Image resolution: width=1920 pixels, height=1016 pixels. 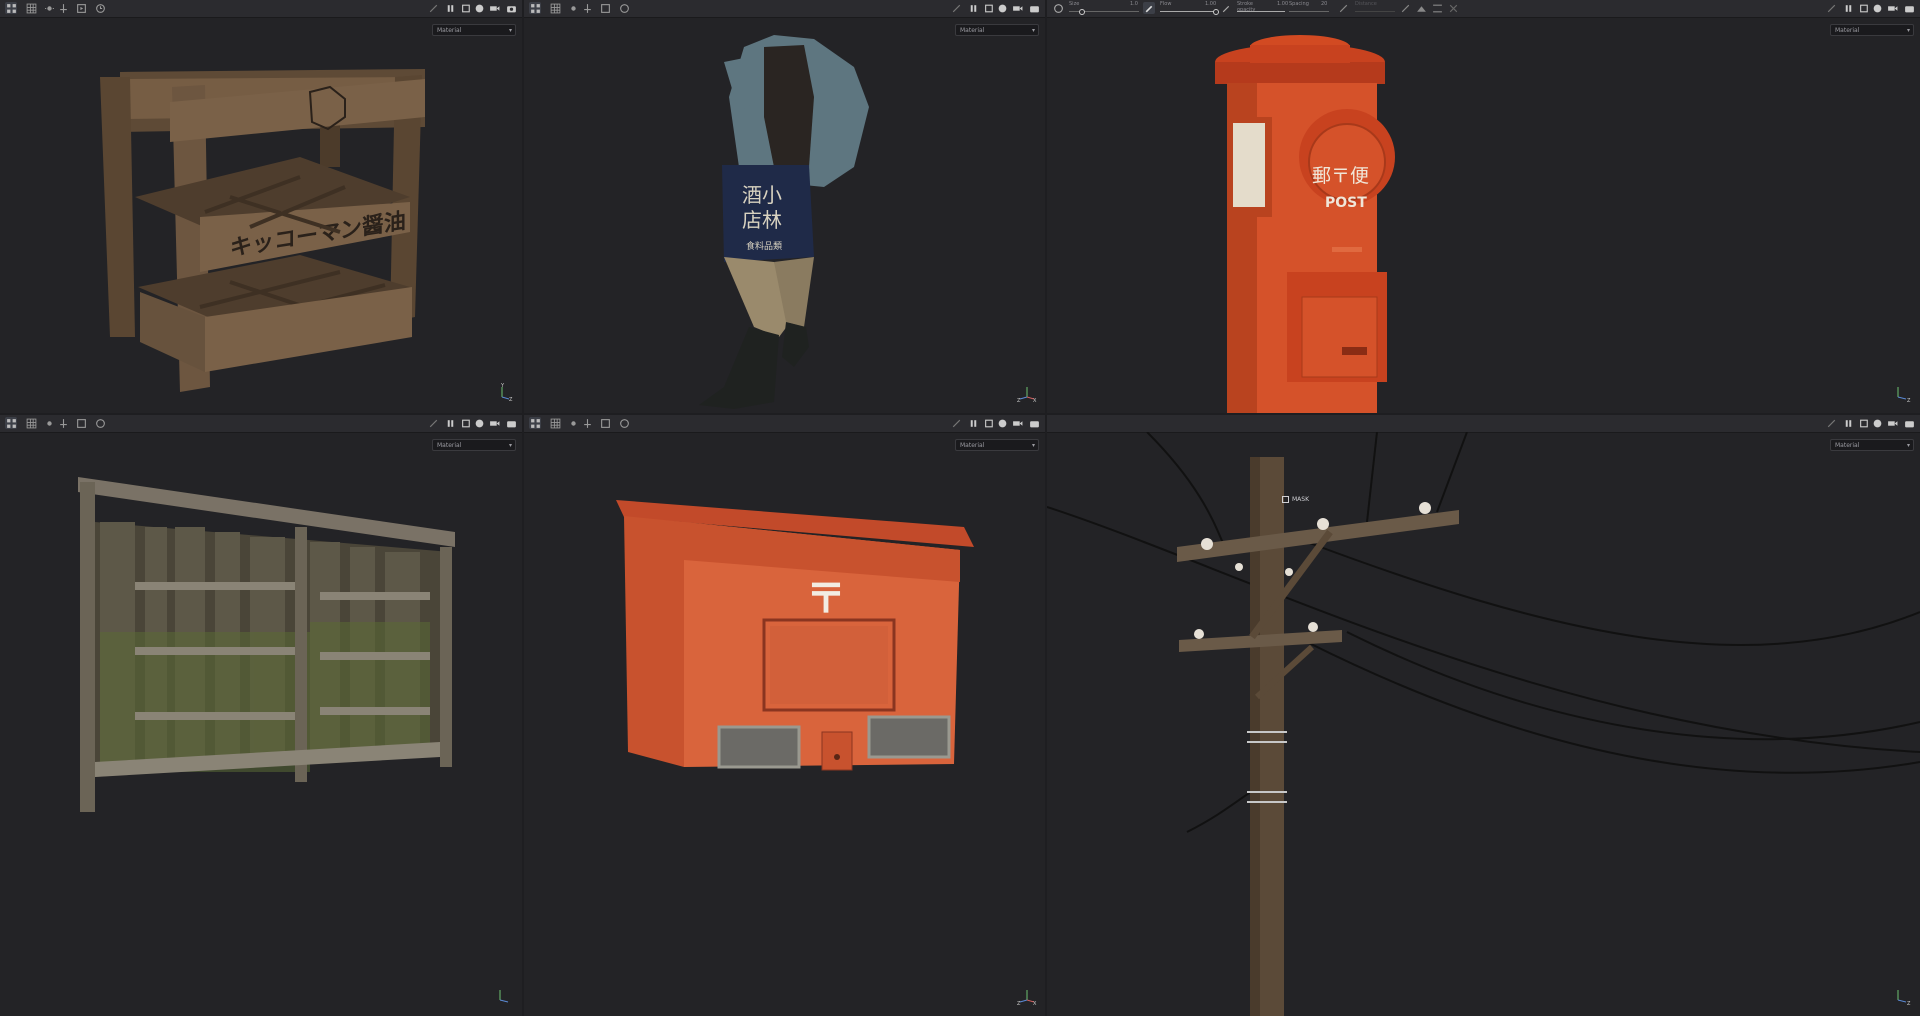 What do you see at coordinates (826, 599) in the screenshot?
I see `mailbox-postal-mark: 〒` at bounding box center [826, 599].